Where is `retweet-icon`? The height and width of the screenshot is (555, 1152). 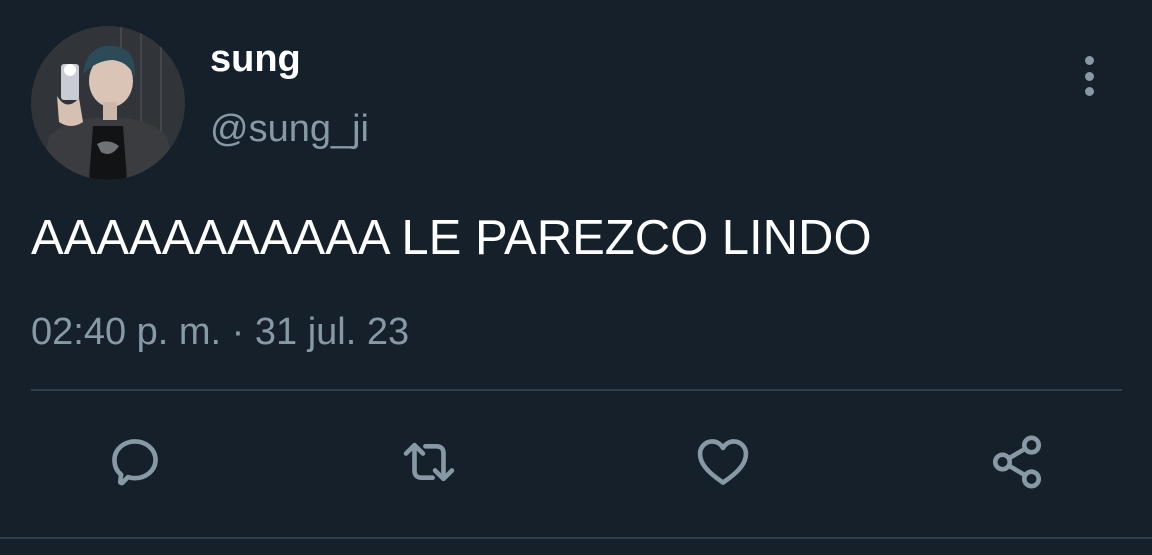
retweet-icon is located at coordinates (429, 462).